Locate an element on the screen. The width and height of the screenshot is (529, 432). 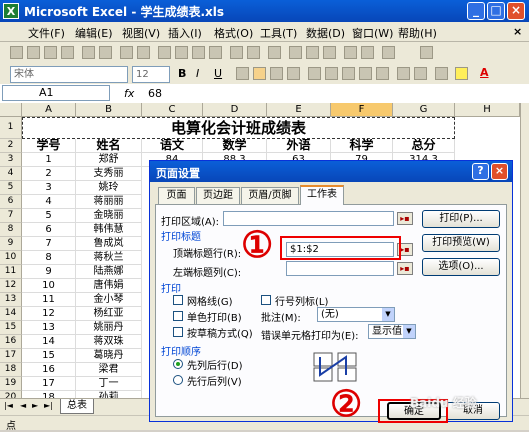
column-header: H is located at coordinates (487, 110).